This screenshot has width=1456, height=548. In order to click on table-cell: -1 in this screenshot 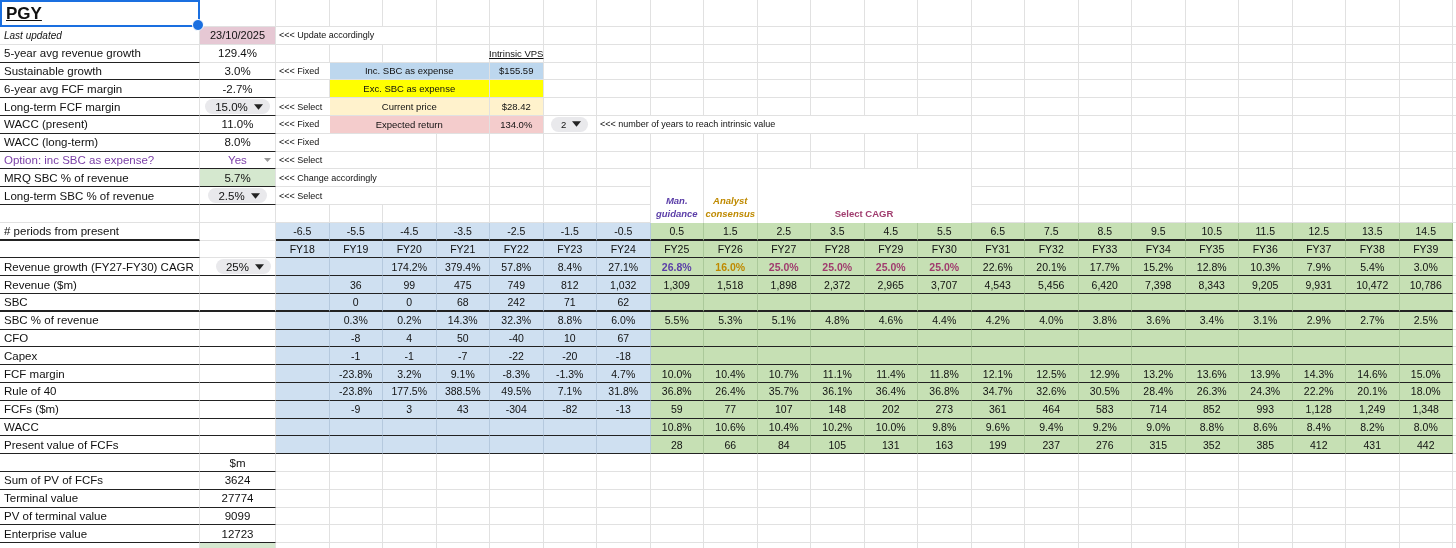, I will do `click(410, 356)`.